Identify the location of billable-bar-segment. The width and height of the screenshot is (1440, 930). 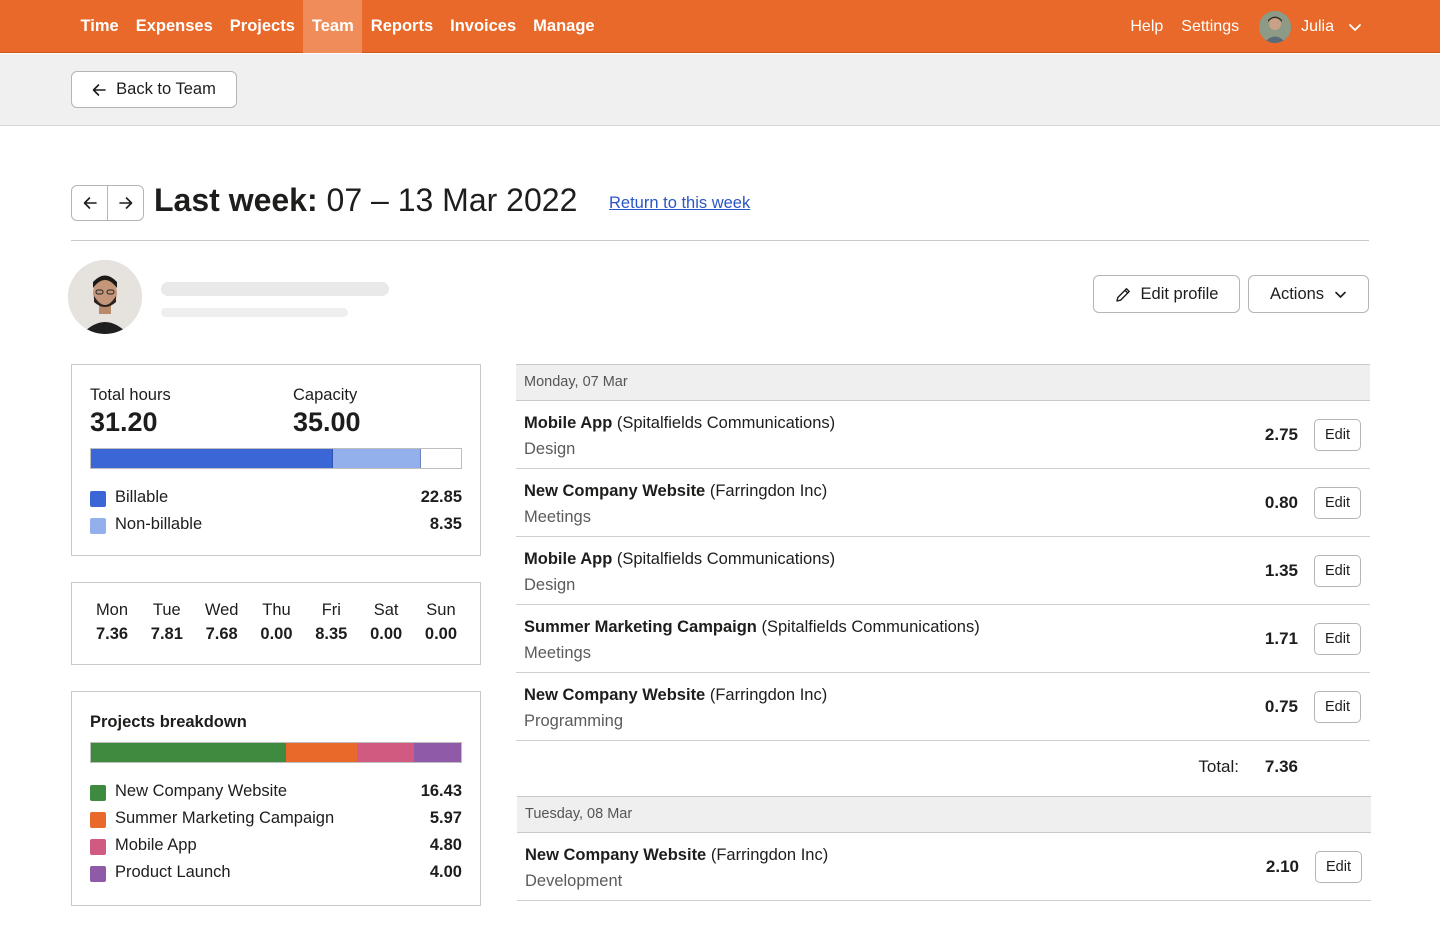
(212, 458).